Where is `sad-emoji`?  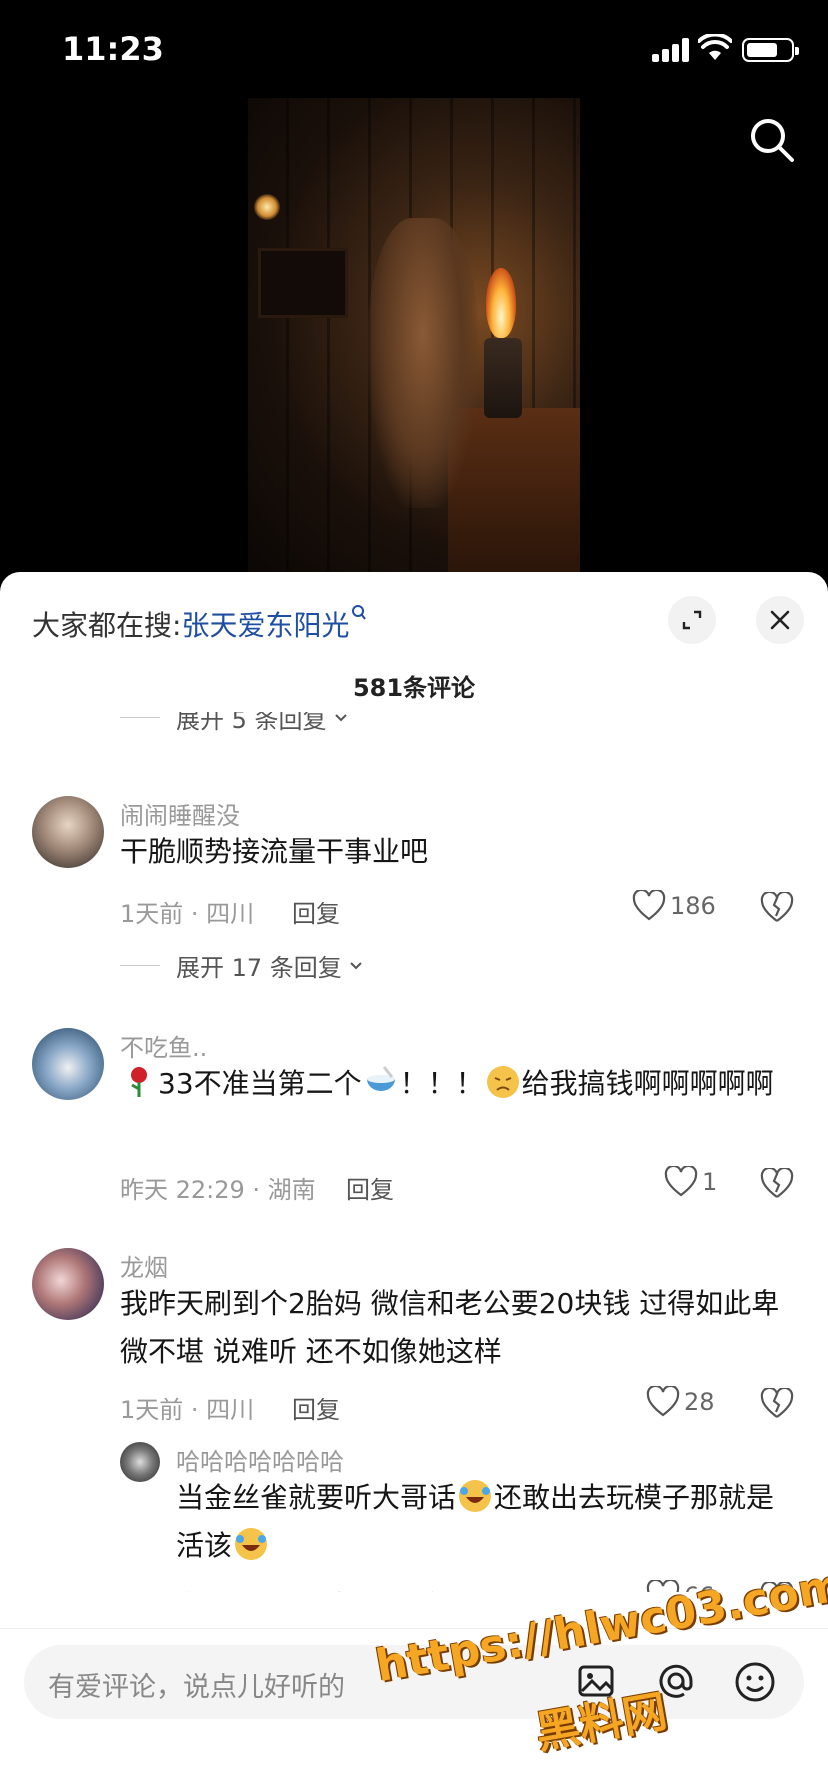 sad-emoji is located at coordinates (502, 1082).